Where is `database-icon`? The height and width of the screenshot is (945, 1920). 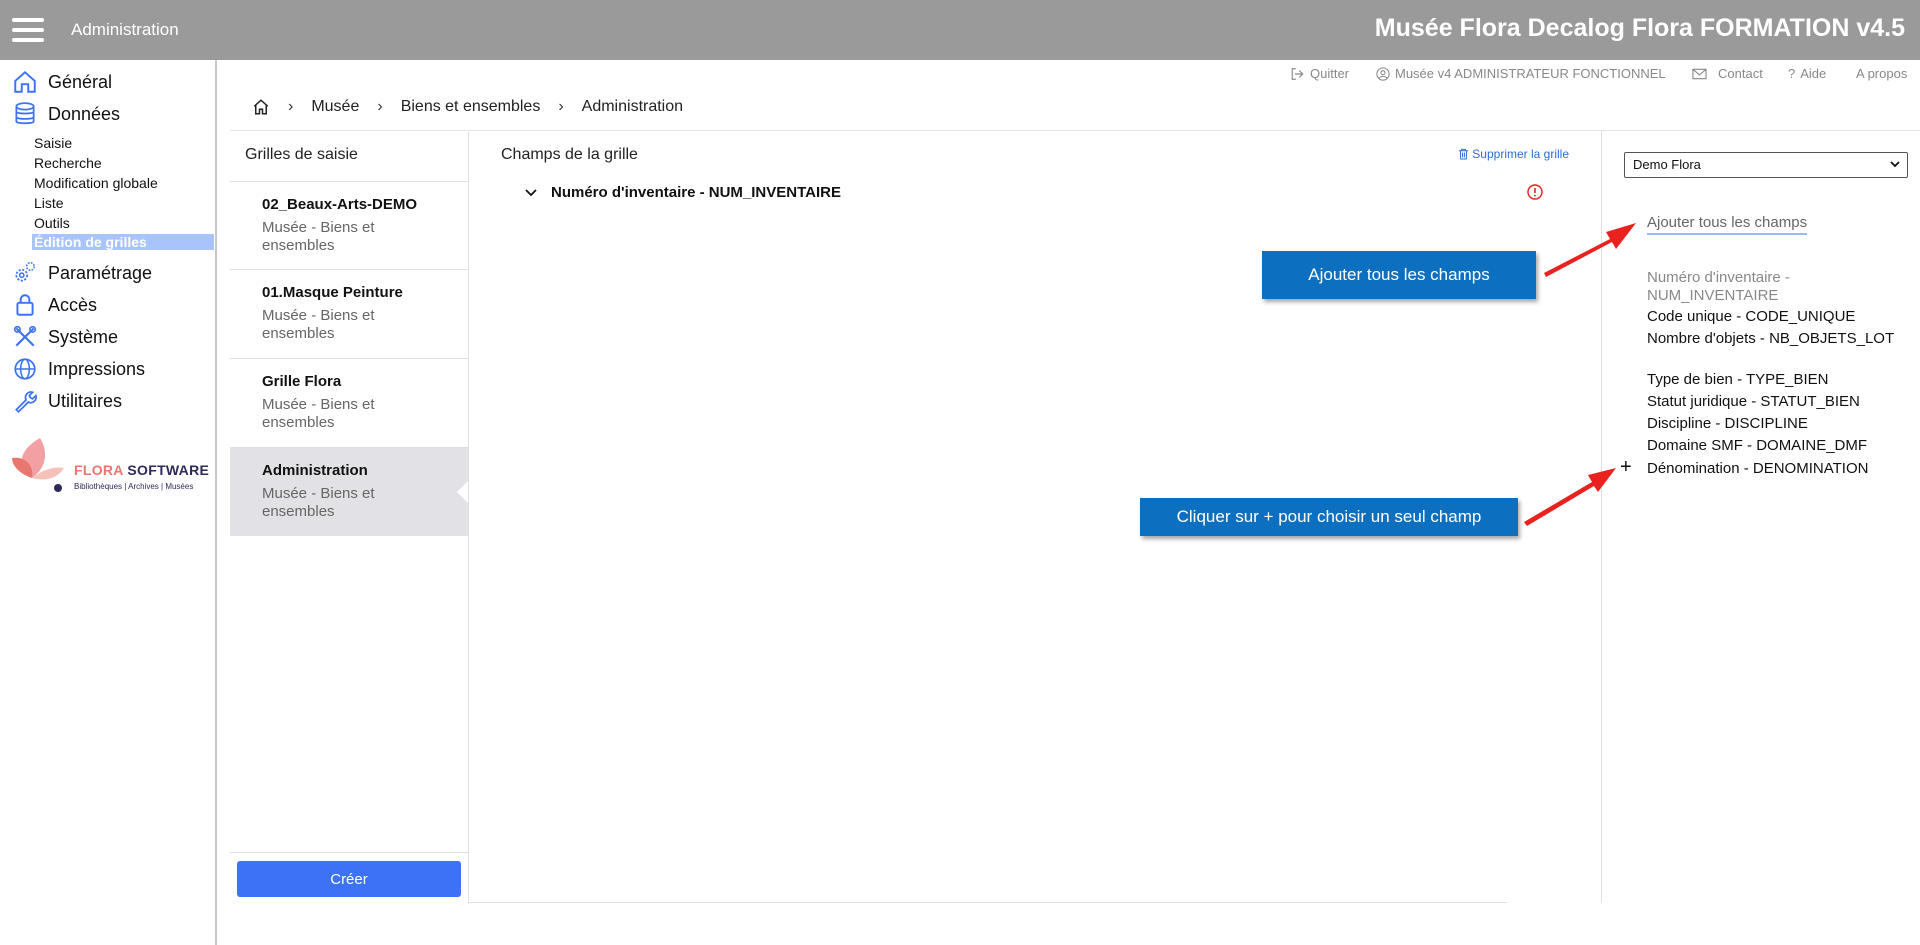 database-icon is located at coordinates (25, 113).